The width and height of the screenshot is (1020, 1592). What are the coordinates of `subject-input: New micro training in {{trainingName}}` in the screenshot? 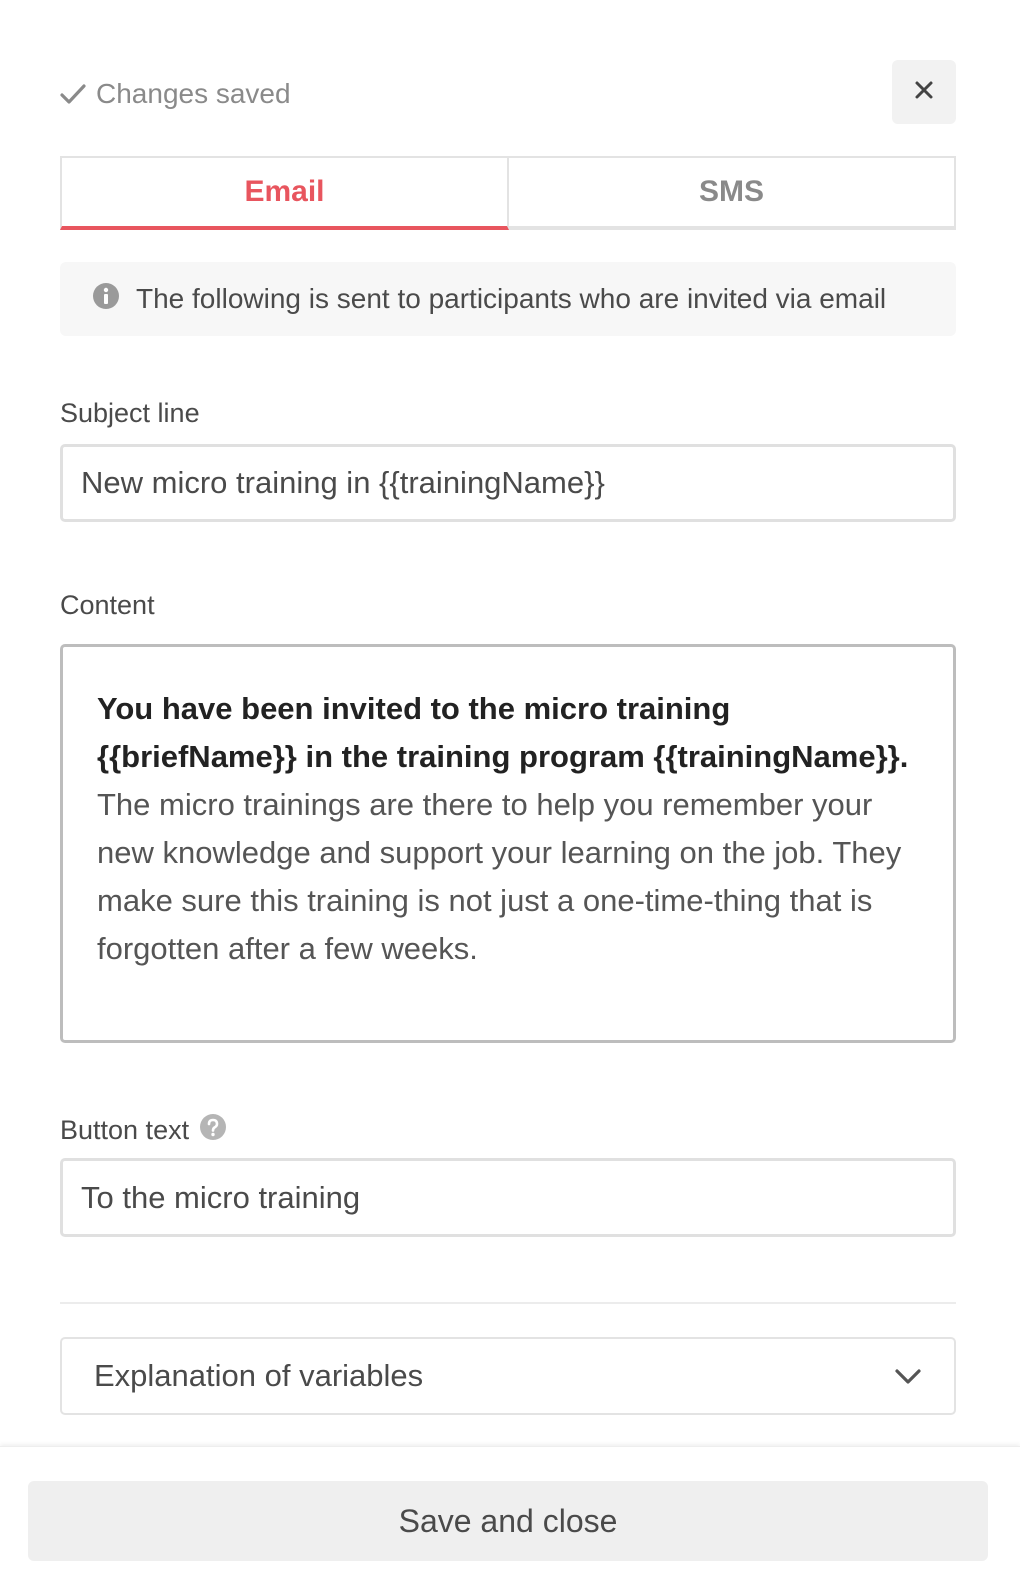 It's located at (508, 483).